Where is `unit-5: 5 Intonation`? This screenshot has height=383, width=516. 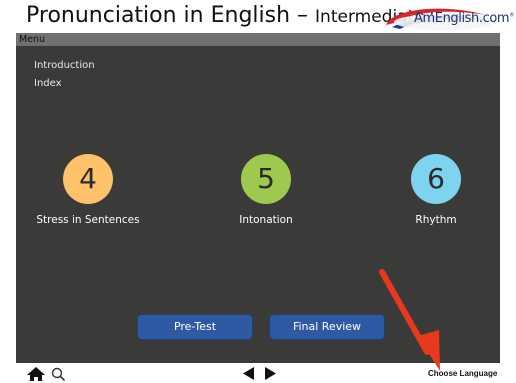 unit-5: 5 Intonation is located at coordinates (266, 190).